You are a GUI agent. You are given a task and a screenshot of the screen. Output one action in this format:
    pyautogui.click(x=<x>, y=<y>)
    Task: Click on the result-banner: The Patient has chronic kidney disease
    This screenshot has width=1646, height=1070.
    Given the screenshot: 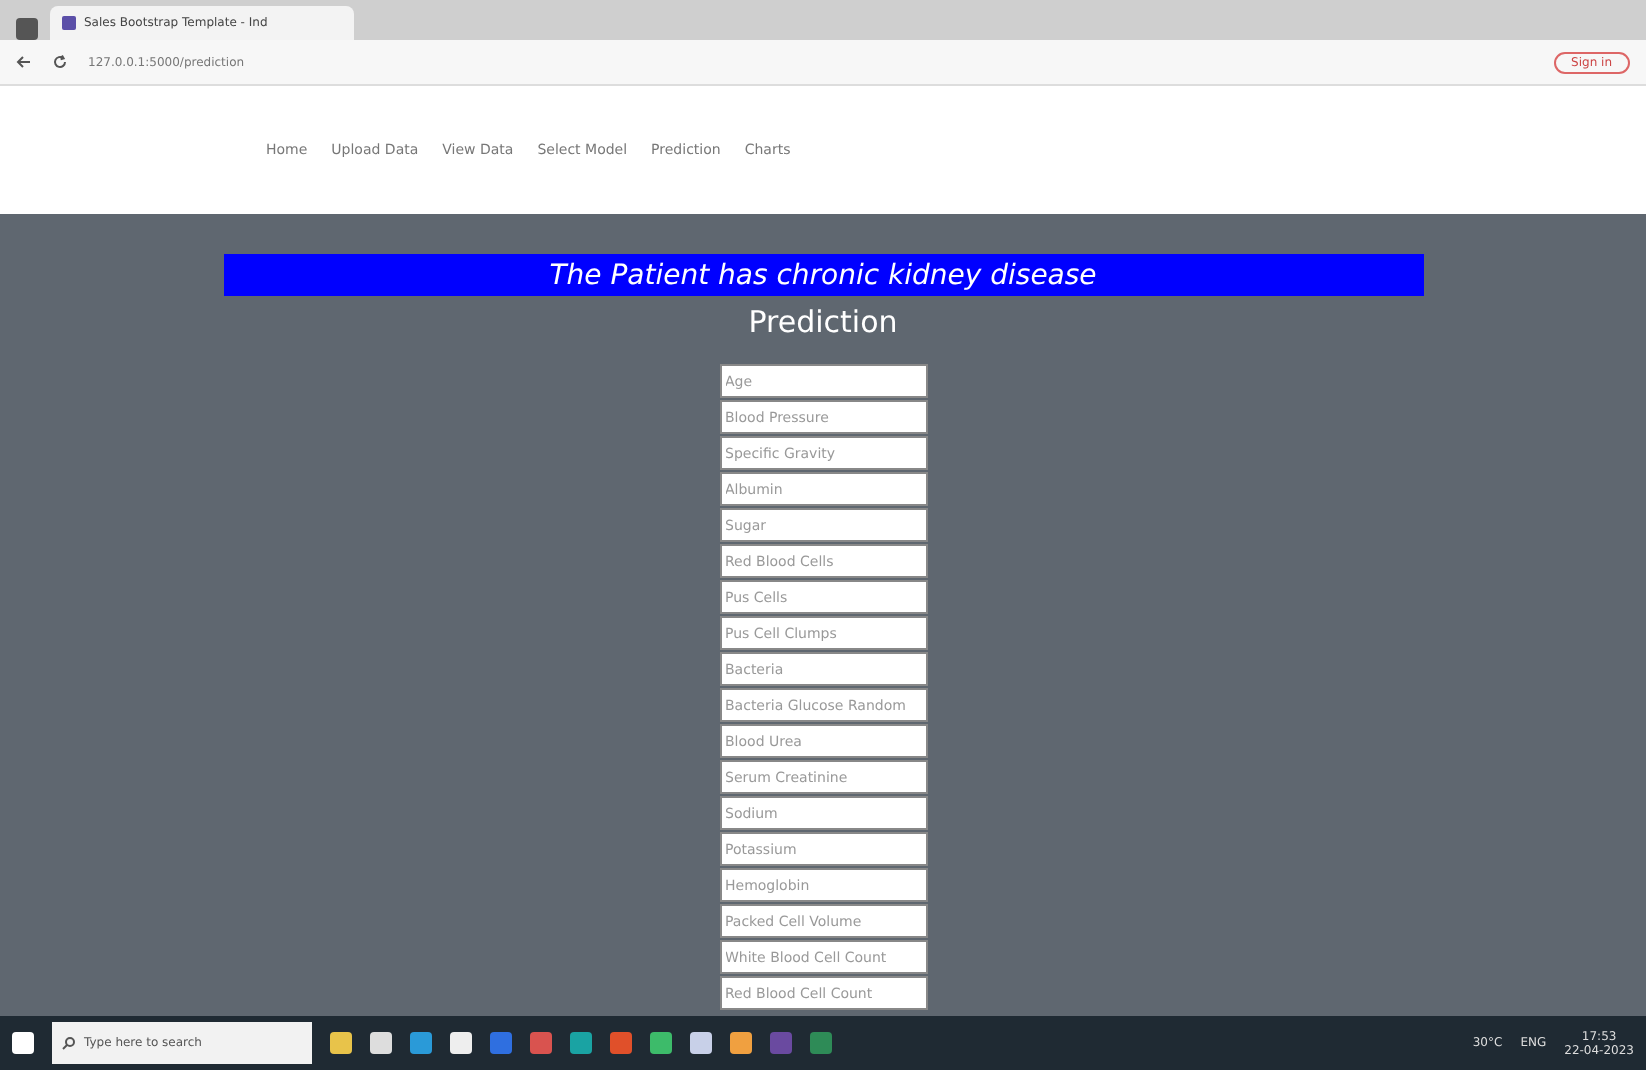 What is the action you would take?
    pyautogui.click(x=823, y=275)
    